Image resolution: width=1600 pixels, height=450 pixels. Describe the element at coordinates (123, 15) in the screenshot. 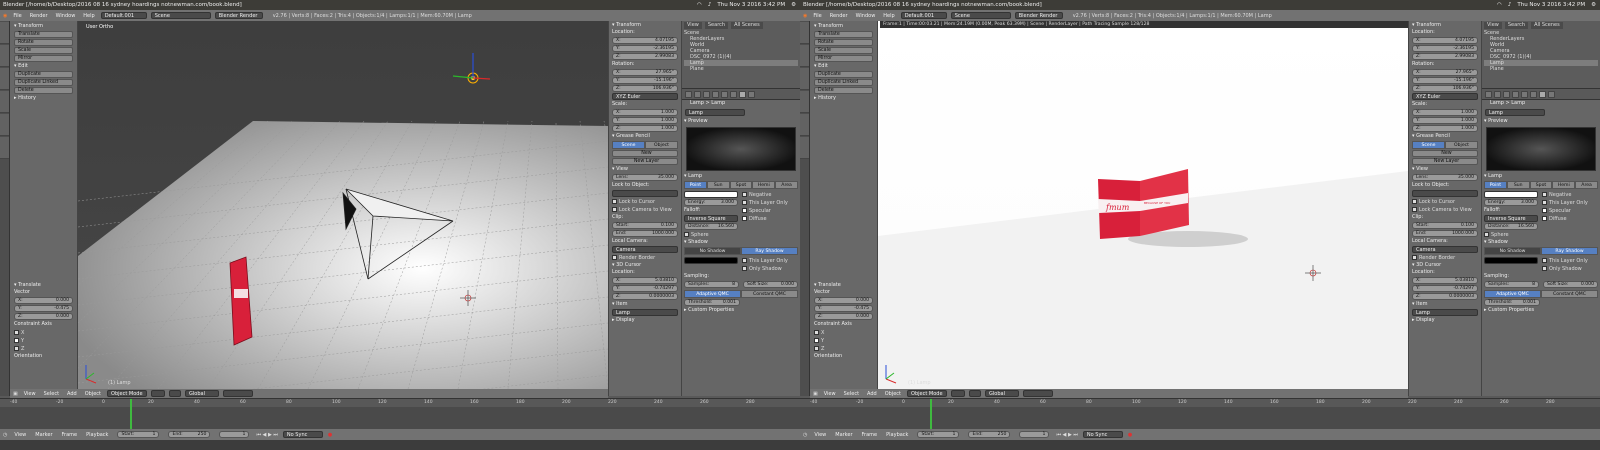

I see `layout-selector: Default.001` at that location.